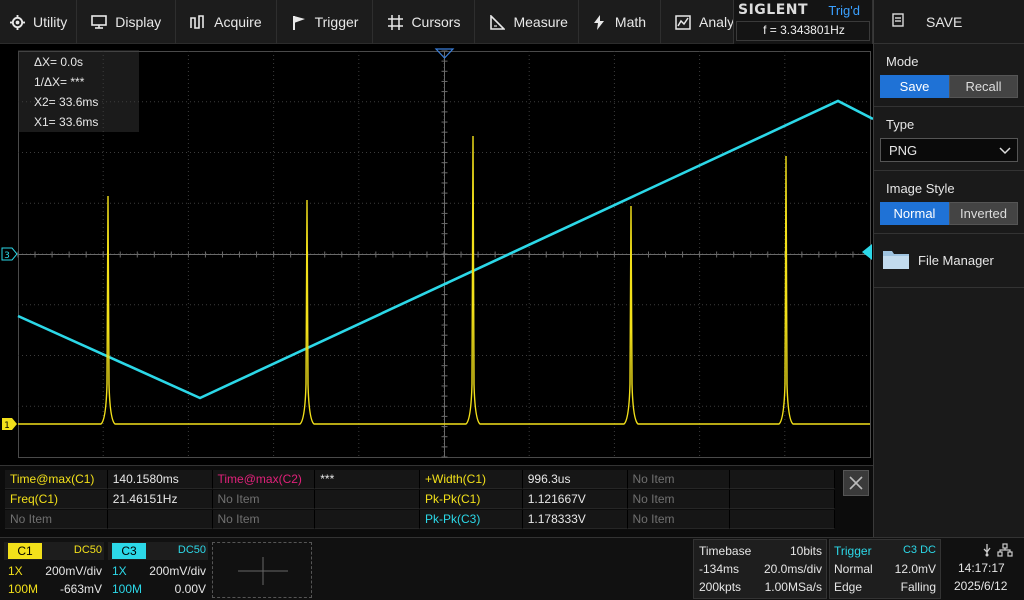 This screenshot has width=1024, height=600. What do you see at coordinates (853, 569) in the screenshot?
I see `trigger-mode: Normal` at bounding box center [853, 569].